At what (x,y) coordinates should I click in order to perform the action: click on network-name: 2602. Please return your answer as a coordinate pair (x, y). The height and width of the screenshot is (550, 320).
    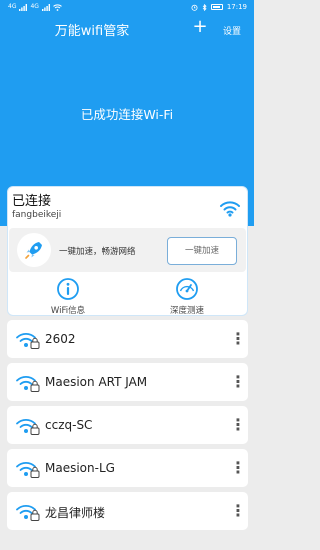
    Looking at the image, I should click on (60, 339).